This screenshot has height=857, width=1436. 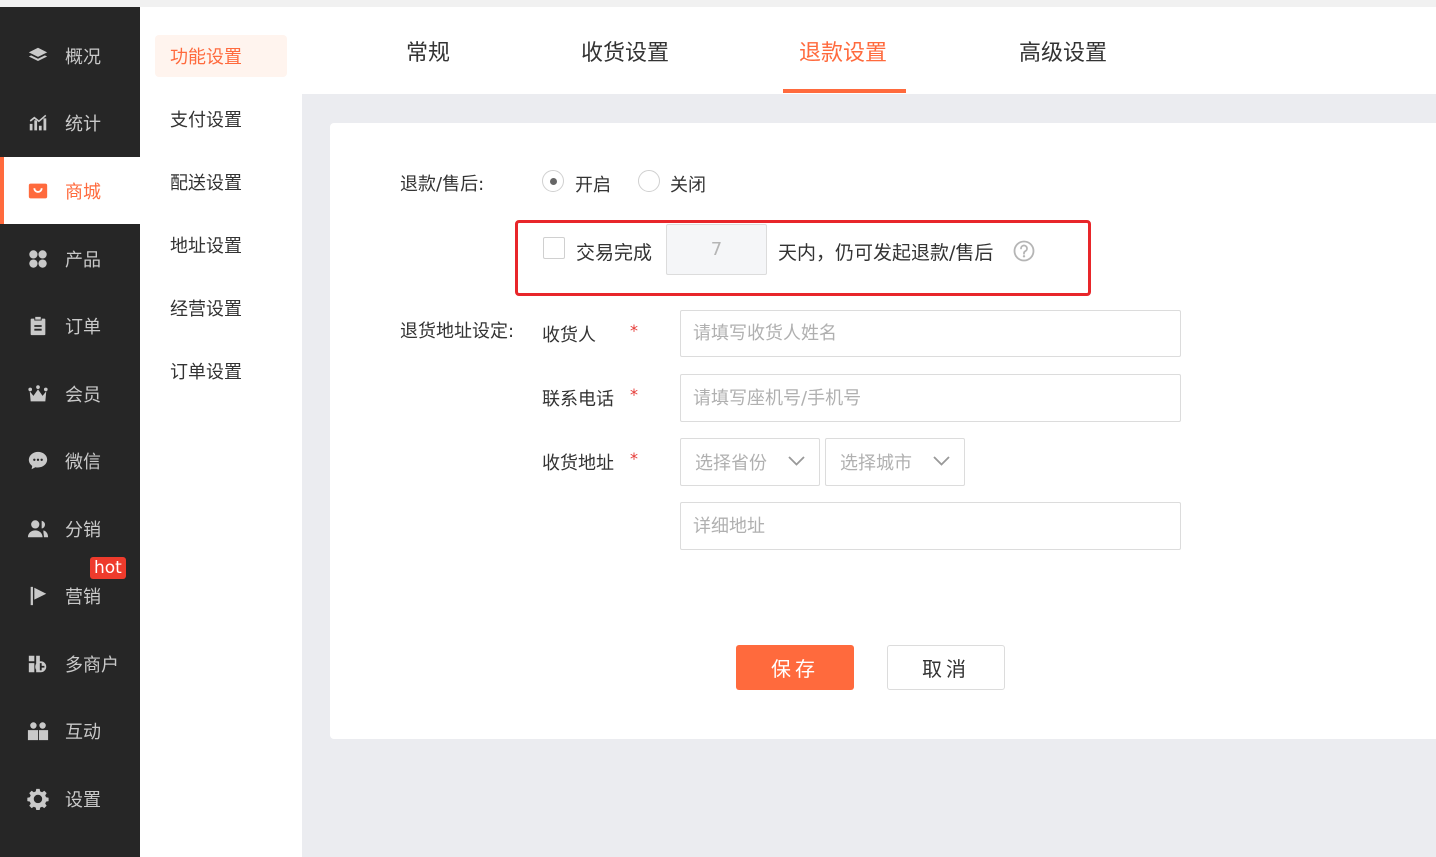 I want to click on city-select-value: 选择城市, so click(x=876, y=463).